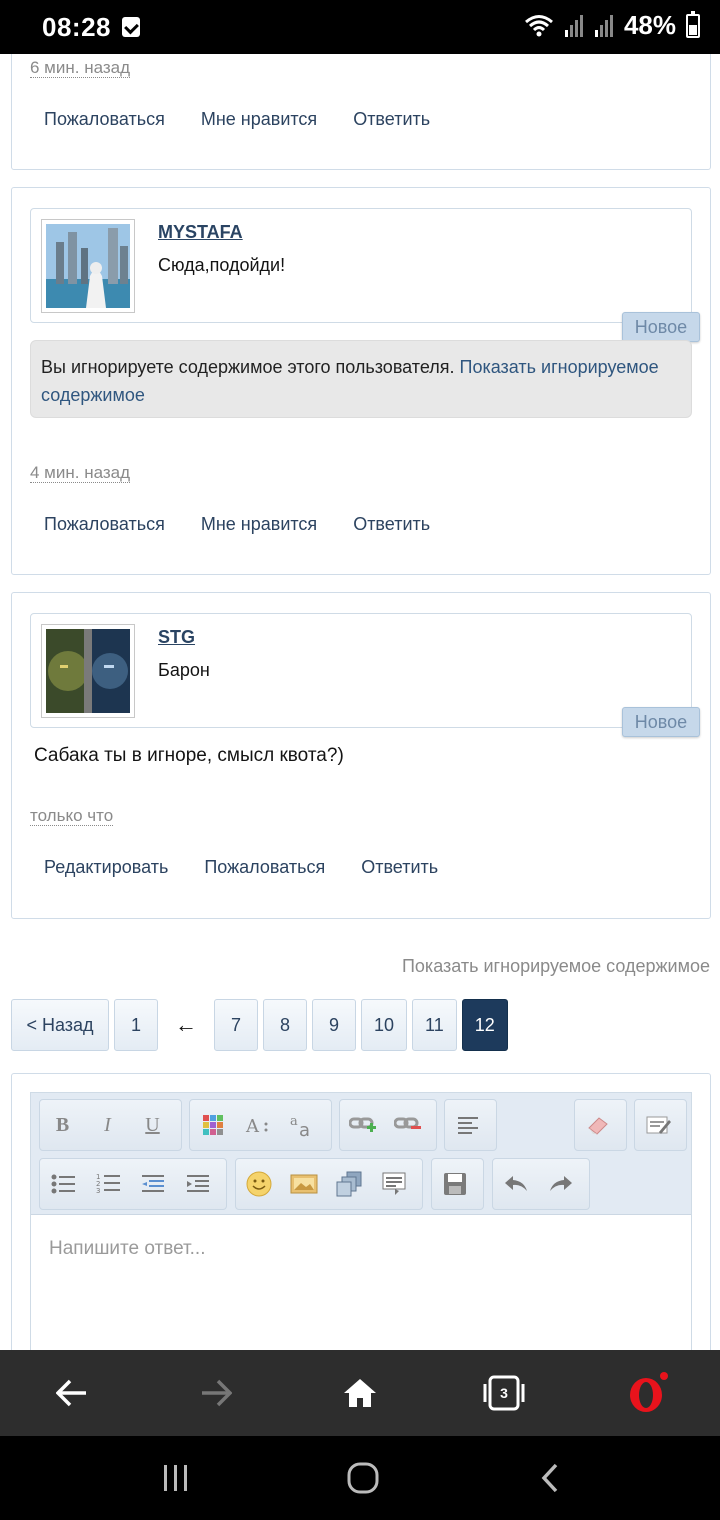 The image size is (720, 1520). What do you see at coordinates (384, 1025) in the screenshot?
I see `pager-page-10: 10` at bounding box center [384, 1025].